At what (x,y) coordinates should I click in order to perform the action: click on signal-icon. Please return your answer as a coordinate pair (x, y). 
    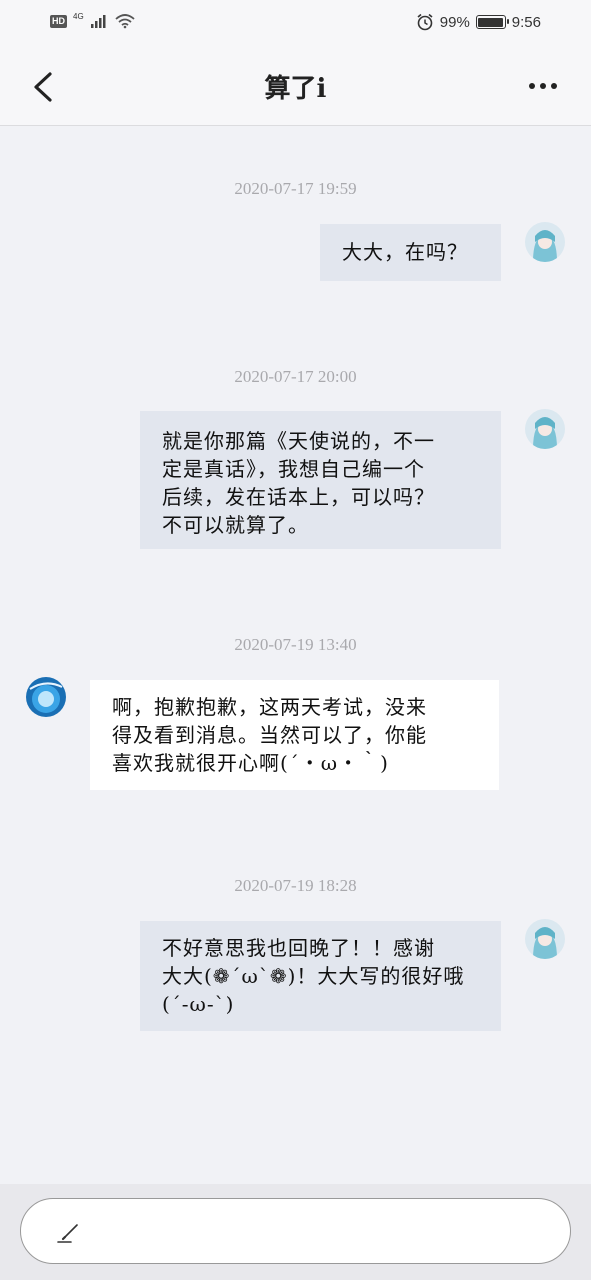
    Looking at the image, I should click on (98, 21).